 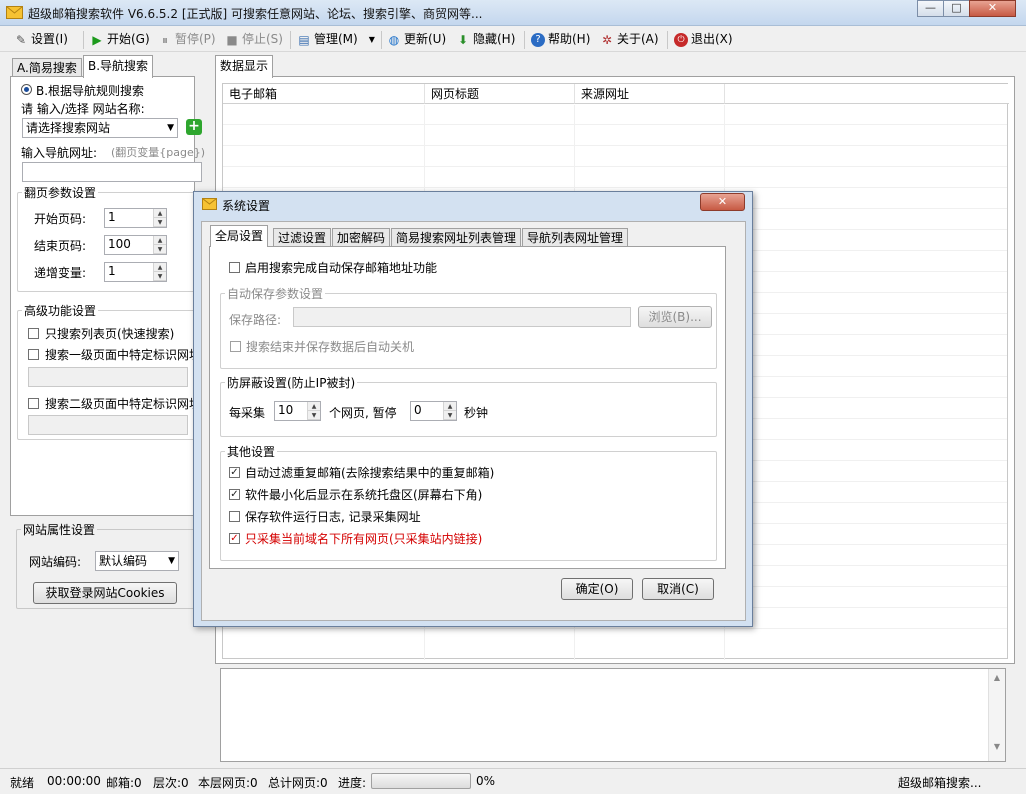 What do you see at coordinates (234, 516) in the screenshot?
I see `log-checkbox` at bounding box center [234, 516].